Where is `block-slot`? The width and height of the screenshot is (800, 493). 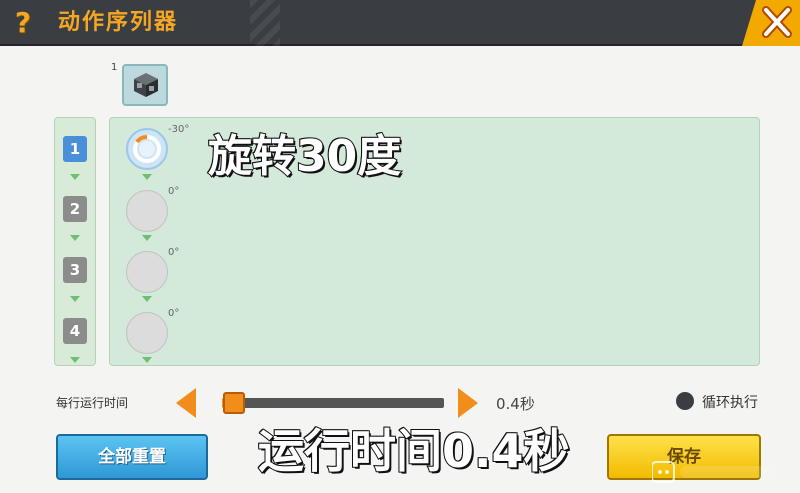
block-slot is located at coordinates (145, 85).